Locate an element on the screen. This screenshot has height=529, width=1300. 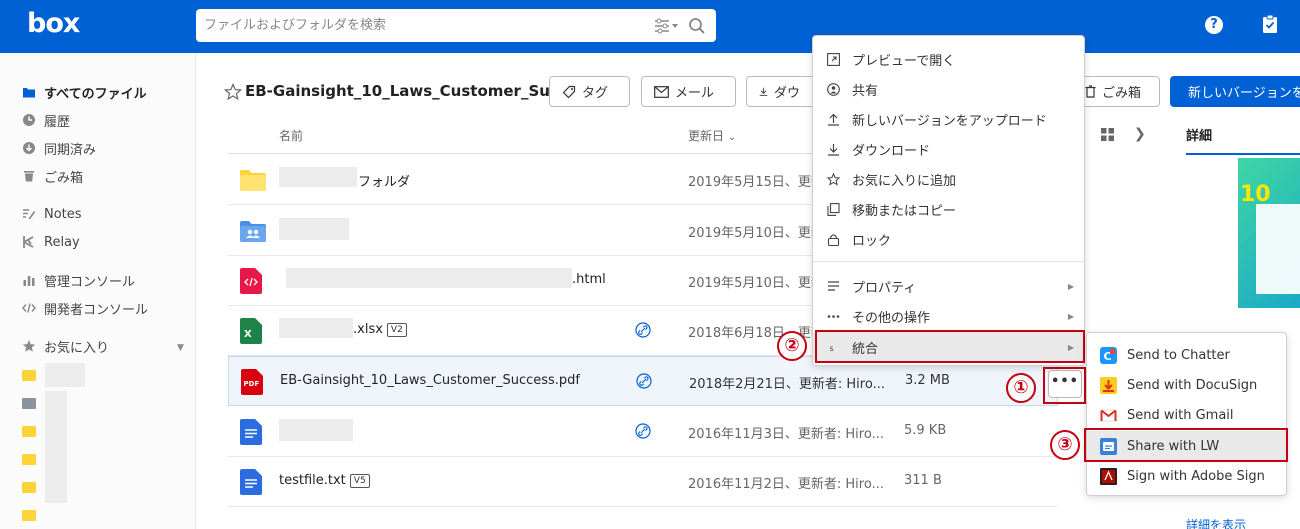
sidebar-item-label: 管理コンソール is located at coordinates (90, 282).